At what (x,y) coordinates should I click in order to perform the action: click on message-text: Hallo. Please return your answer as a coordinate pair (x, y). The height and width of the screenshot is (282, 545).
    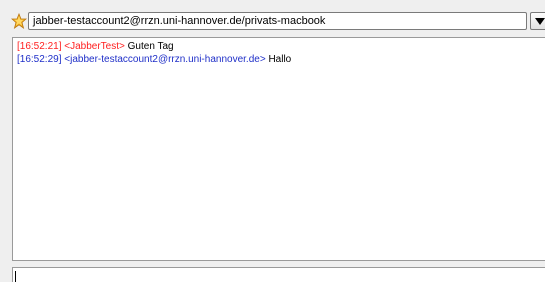
    Looking at the image, I should click on (280, 59).